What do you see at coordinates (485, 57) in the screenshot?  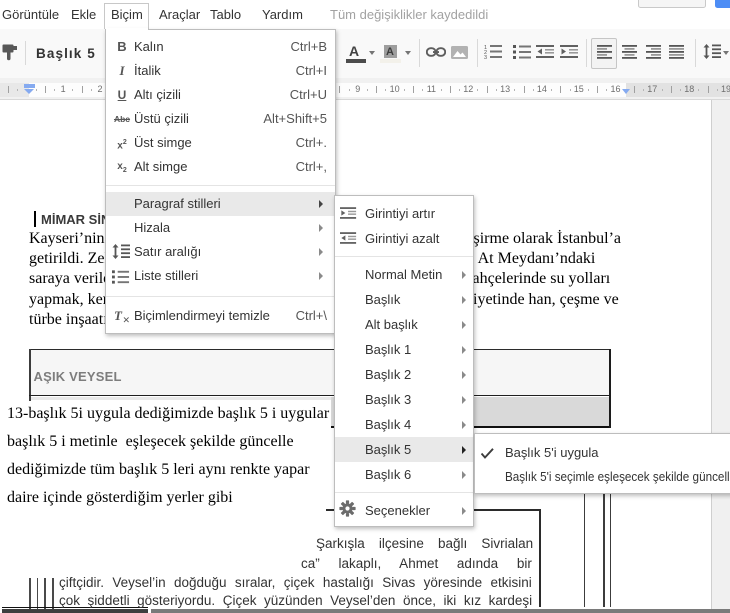 I see `svg-text: 3` at bounding box center [485, 57].